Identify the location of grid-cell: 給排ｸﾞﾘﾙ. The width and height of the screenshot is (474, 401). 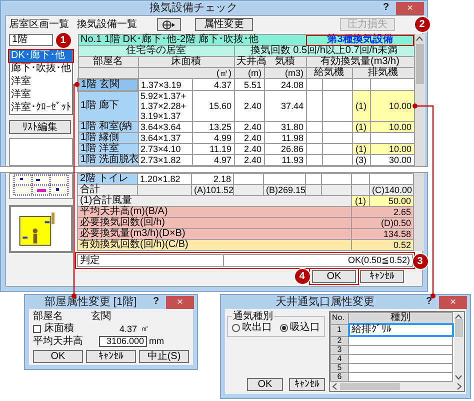
(400, 330).